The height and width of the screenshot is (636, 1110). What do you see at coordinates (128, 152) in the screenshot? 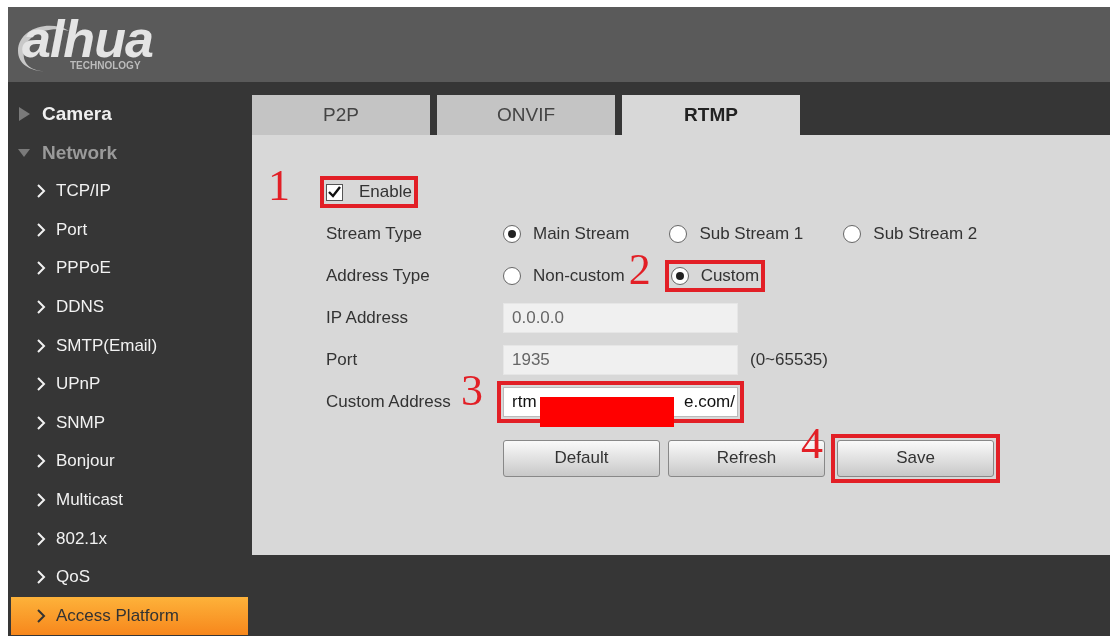
I see `sidebar-group: Network` at bounding box center [128, 152].